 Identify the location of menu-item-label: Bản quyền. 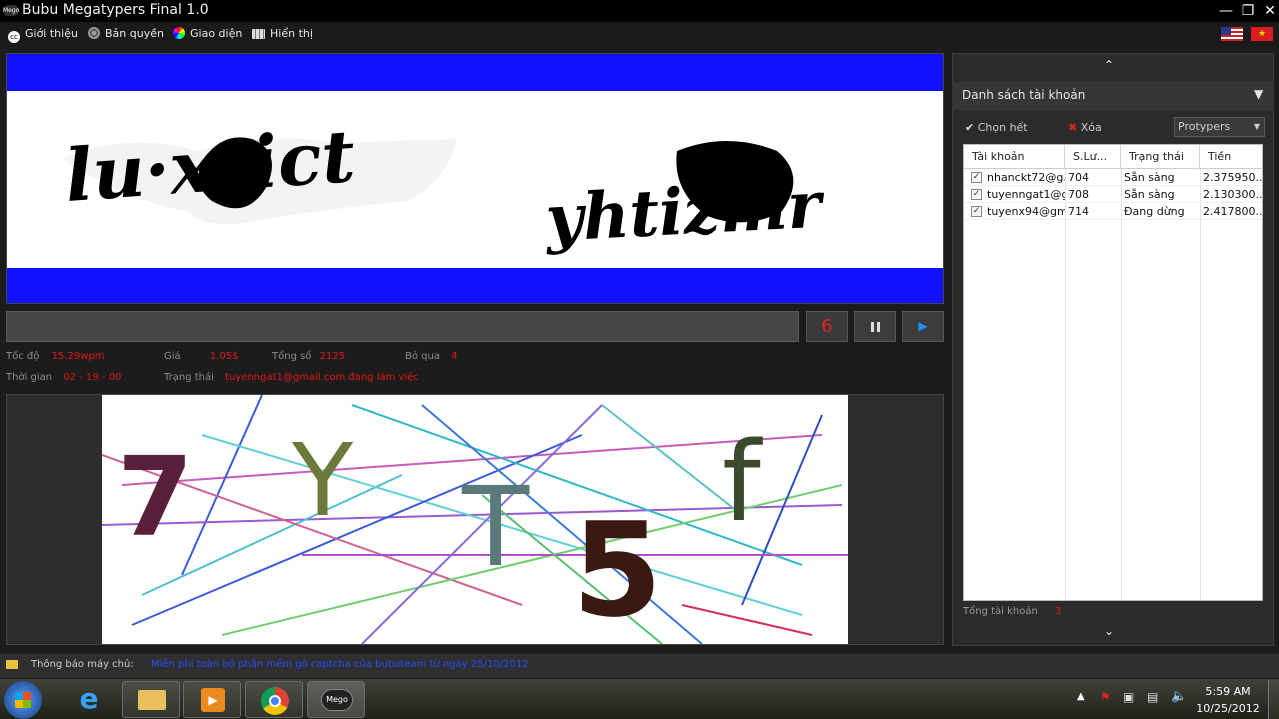
(134, 33).